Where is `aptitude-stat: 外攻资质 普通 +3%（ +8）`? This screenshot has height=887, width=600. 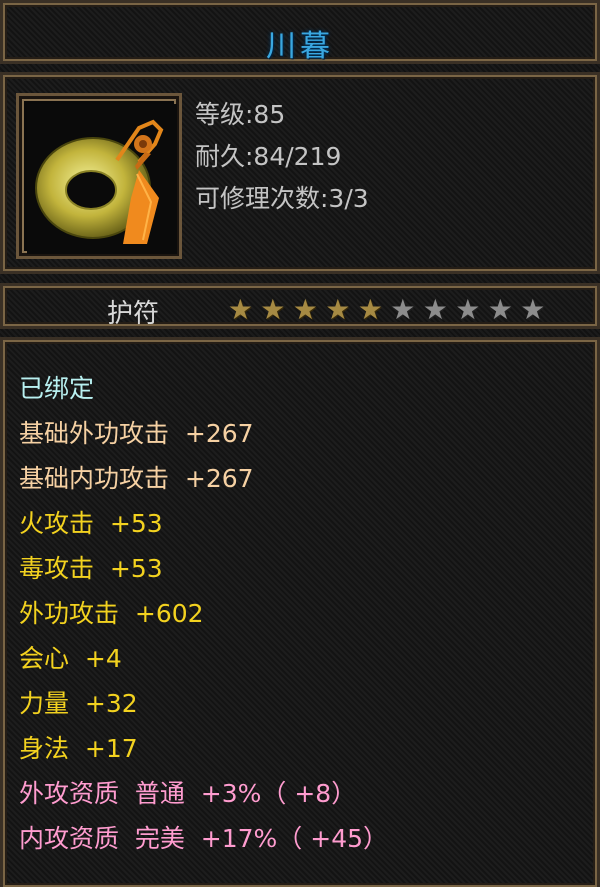 aptitude-stat: 外攻资质 普通 +3%（ +8） is located at coordinates (188, 793).